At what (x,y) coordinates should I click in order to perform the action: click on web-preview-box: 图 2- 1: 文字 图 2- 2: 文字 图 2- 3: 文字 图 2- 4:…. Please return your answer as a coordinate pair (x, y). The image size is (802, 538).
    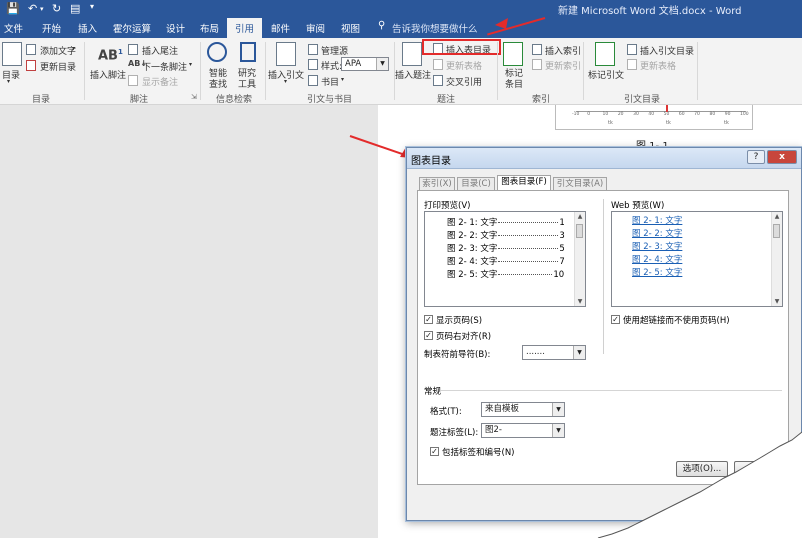
    Looking at the image, I should click on (697, 259).